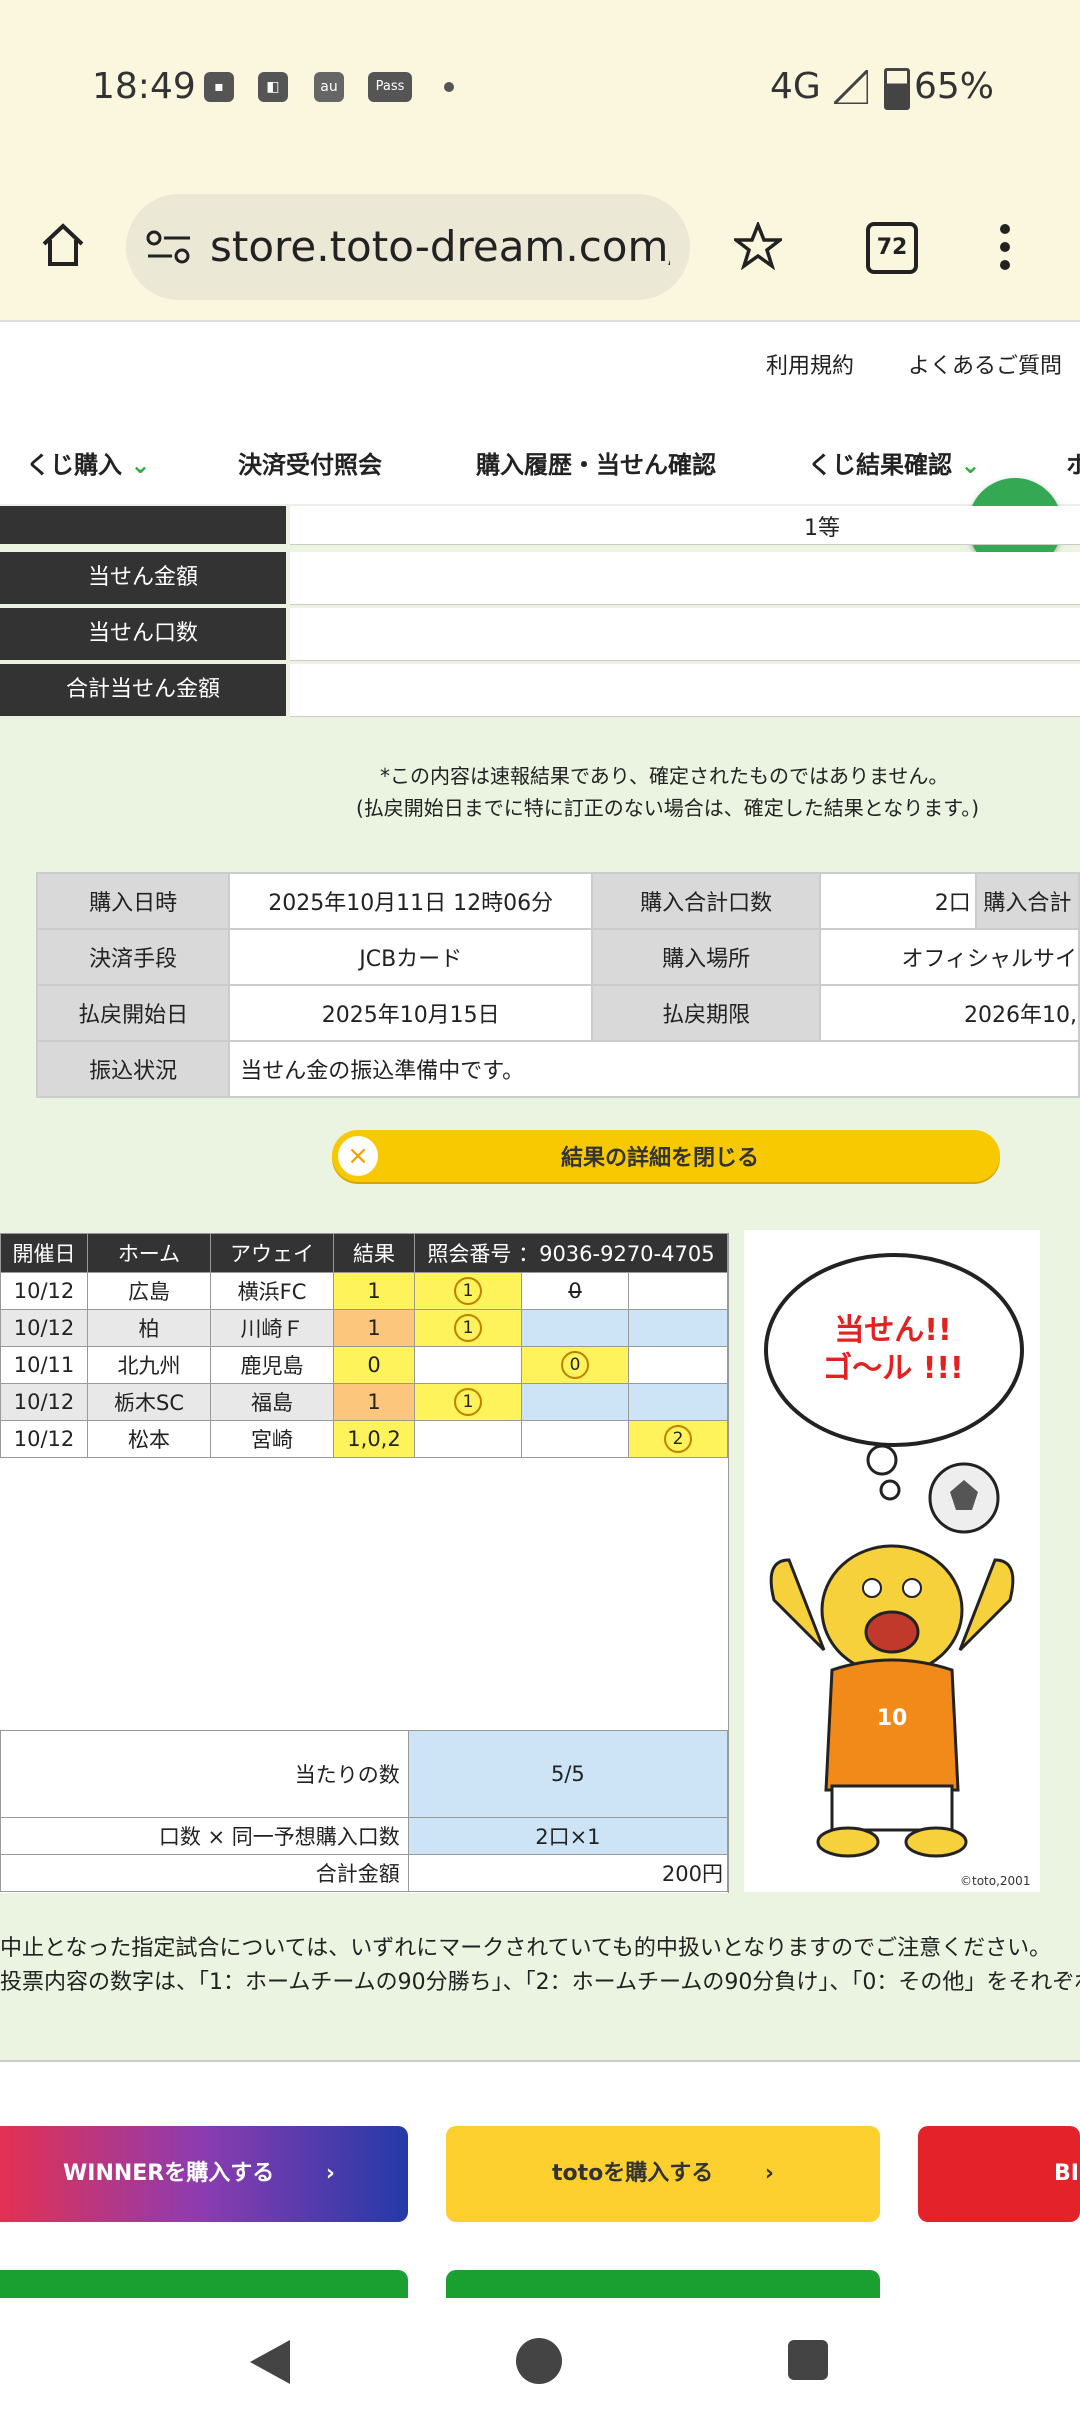  I want to click on bookmark-star-icon, so click(758, 246).